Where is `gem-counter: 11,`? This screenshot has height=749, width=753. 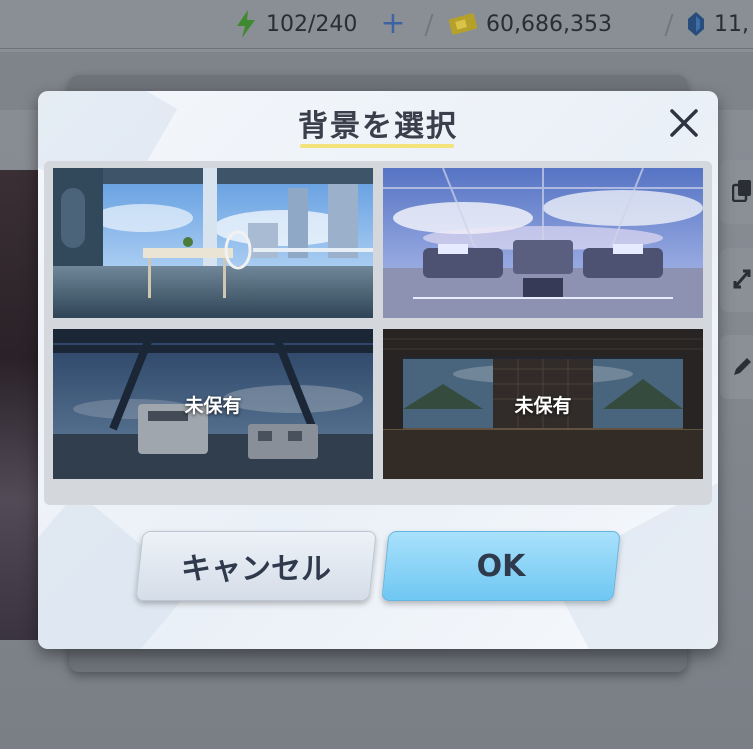 gem-counter: 11, is located at coordinates (717, 24).